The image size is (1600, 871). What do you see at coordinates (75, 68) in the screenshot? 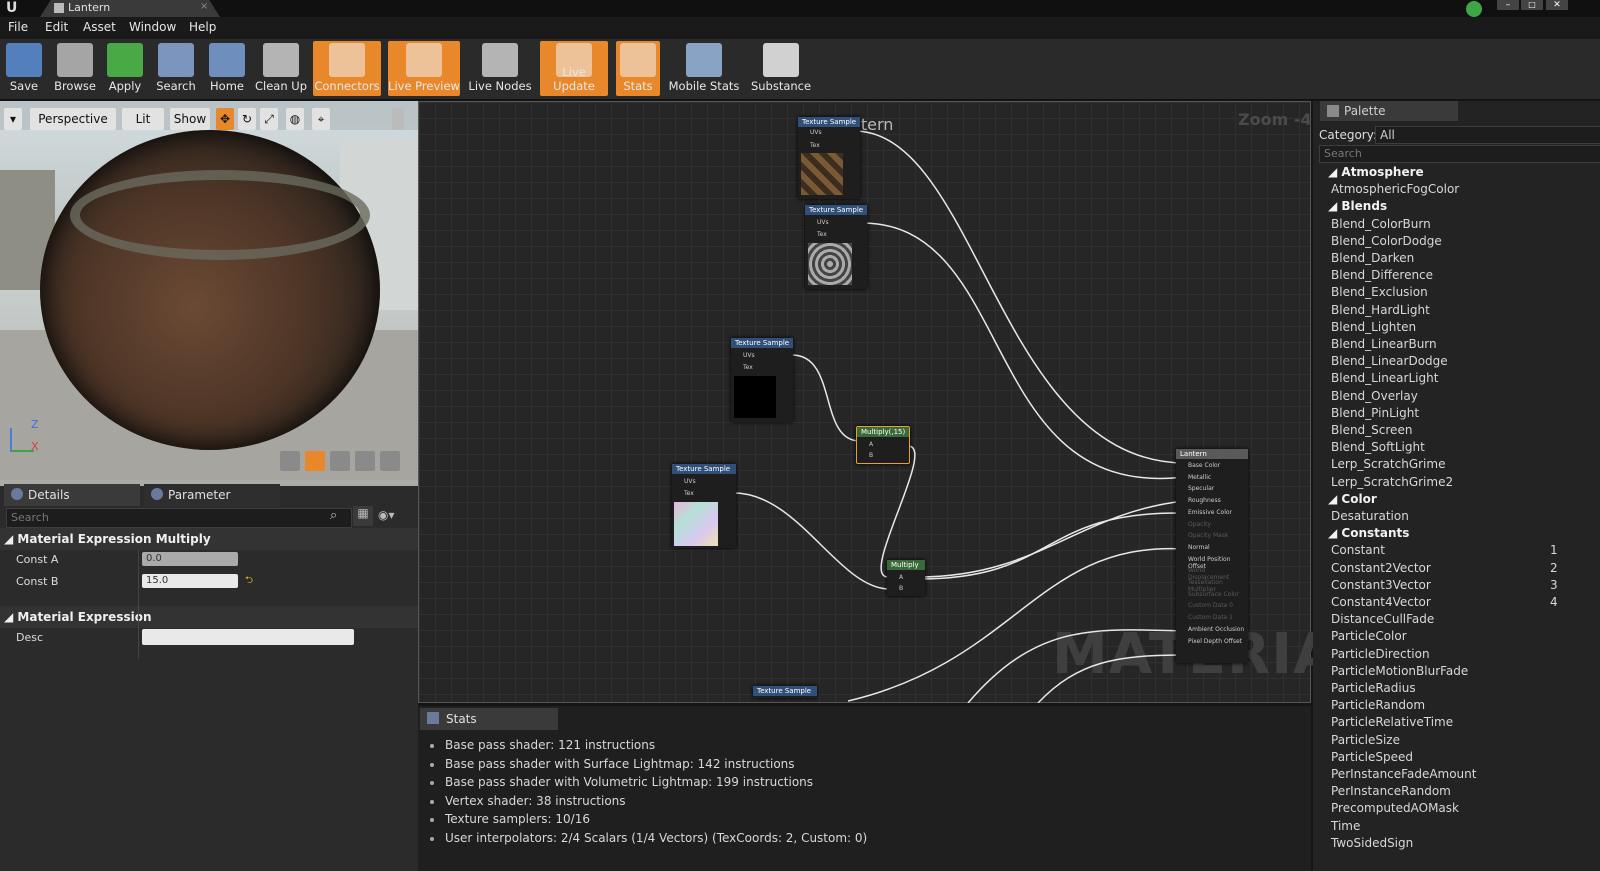
I see `browse-button: Browse` at bounding box center [75, 68].